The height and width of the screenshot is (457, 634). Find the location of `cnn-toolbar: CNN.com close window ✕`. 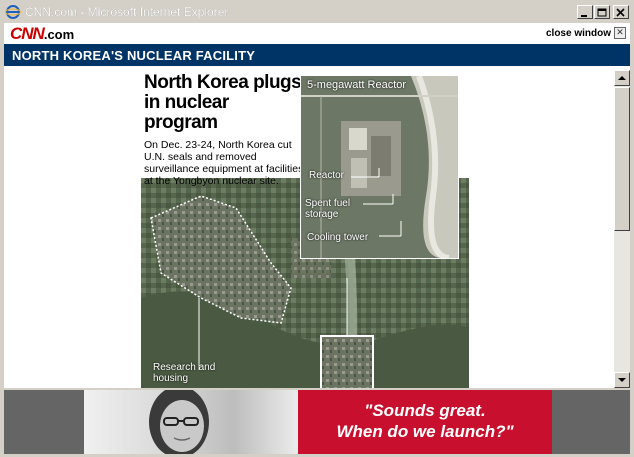

cnn-toolbar: CNN.com close window ✕ is located at coordinates (317, 33).